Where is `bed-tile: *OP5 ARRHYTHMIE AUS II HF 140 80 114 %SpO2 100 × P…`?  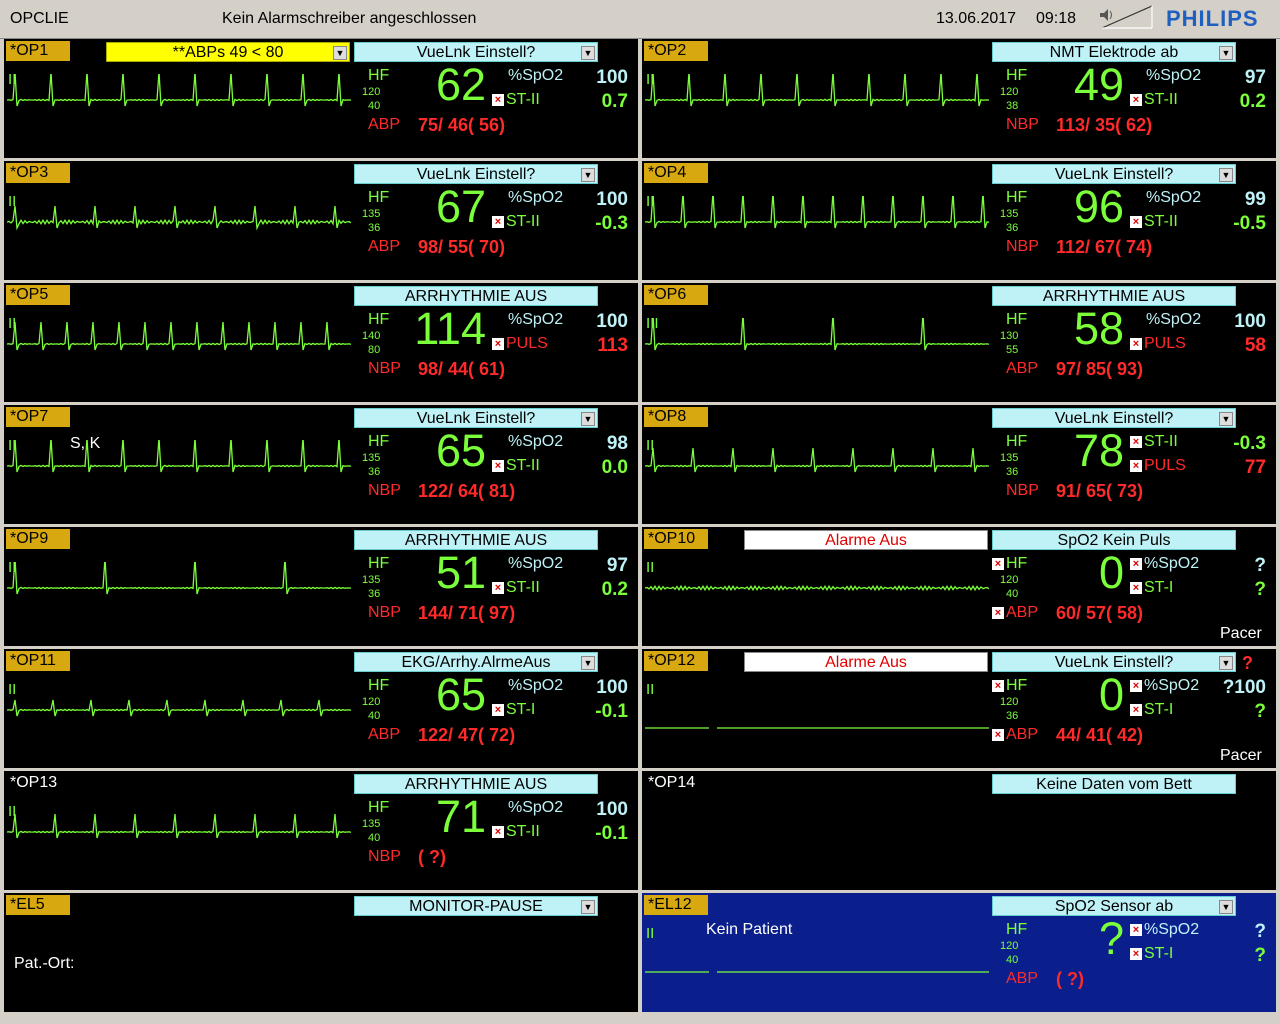
bed-tile: *OP5 ARRHYTHMIE AUS II HF 140 80 114 %SpO2 100 × P… is located at coordinates (321, 342).